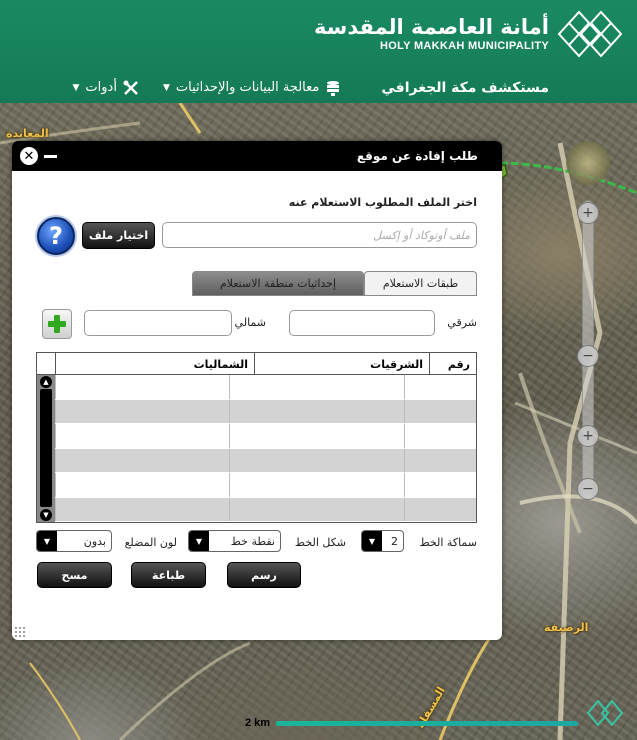 The height and width of the screenshot is (740, 637). I want to click on table-scrollbar: ▲ ▼, so click(46, 448).